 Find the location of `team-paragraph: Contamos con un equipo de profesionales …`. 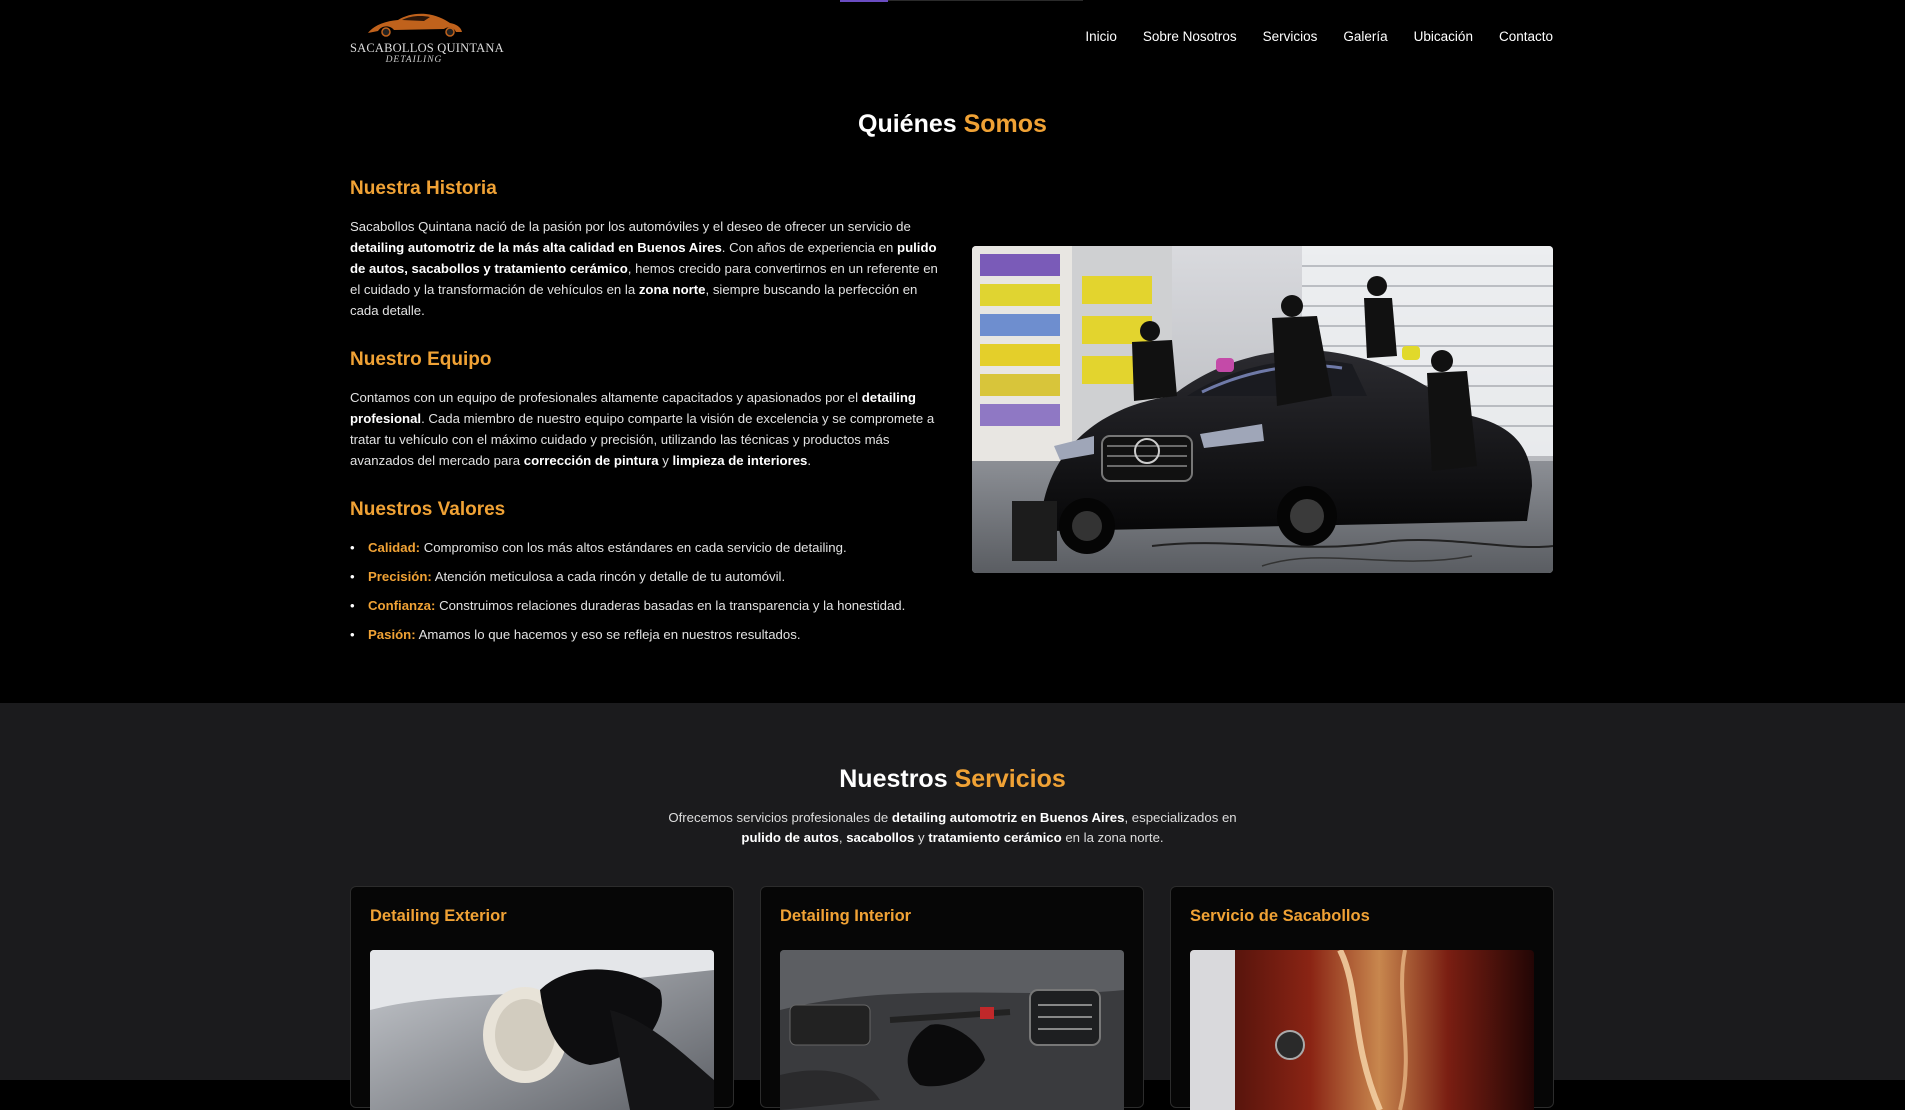

team-paragraph: Contamos con un equipo de profesionales … is located at coordinates (645, 429).